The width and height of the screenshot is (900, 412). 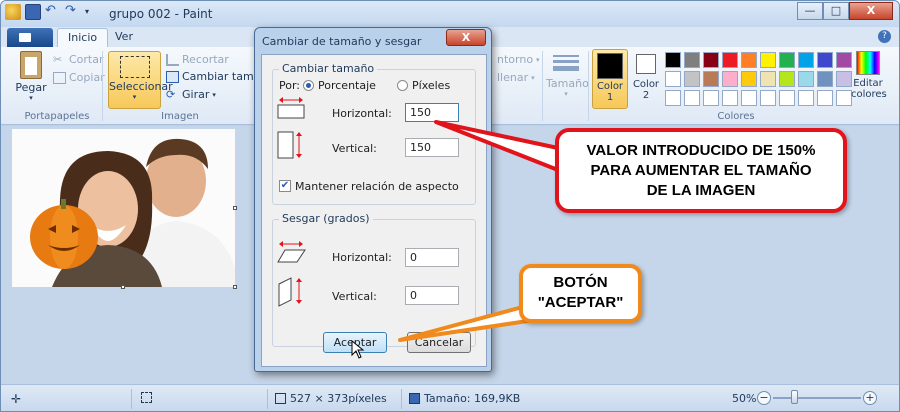 What do you see at coordinates (432, 257) in the screenshot?
I see `skew-horizontal-input` at bounding box center [432, 257].